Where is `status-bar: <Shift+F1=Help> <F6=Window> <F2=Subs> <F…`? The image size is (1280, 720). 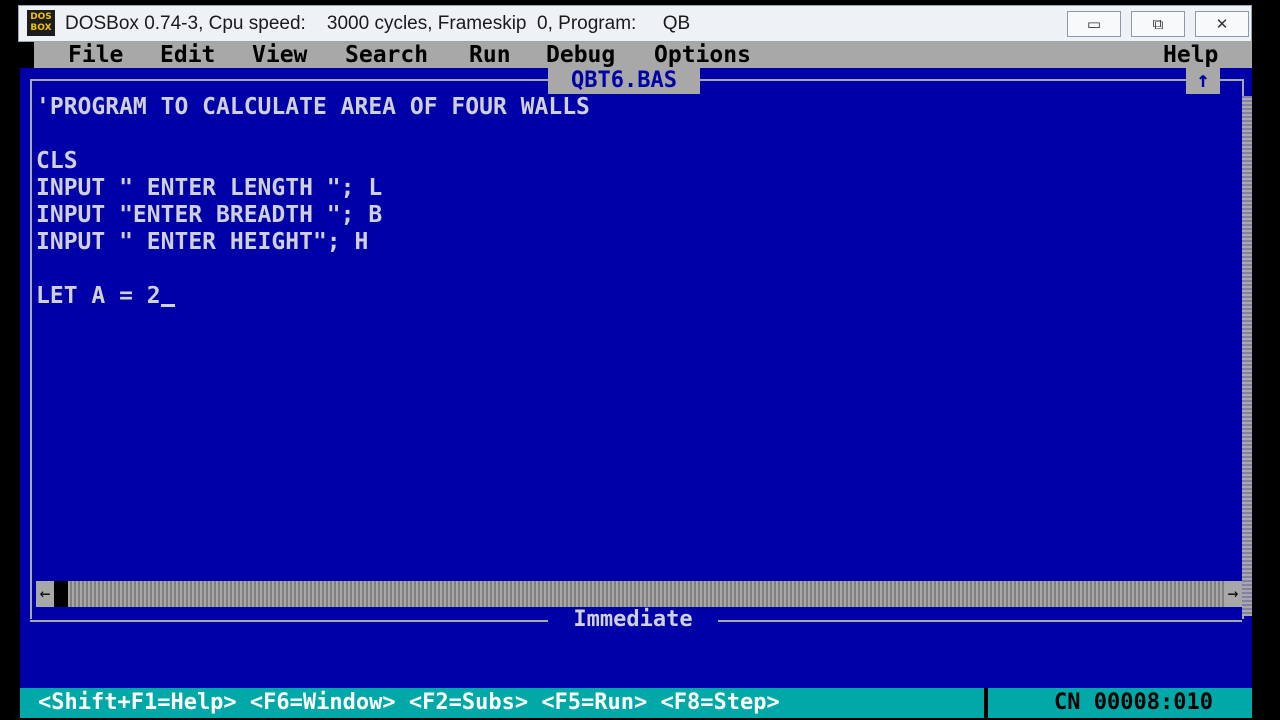
status-bar: <Shift+F1=Help> <F6=Window> <F2=Subs> <F… is located at coordinates (636, 703).